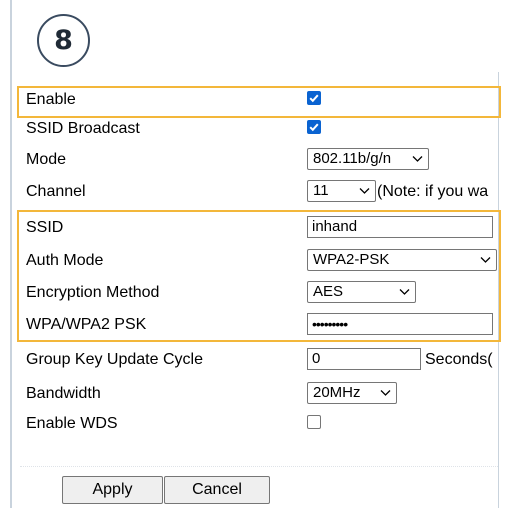 The width and height of the screenshot is (507, 508). What do you see at coordinates (361, 292) in the screenshot?
I see `encryption-method-select: AES` at bounding box center [361, 292].